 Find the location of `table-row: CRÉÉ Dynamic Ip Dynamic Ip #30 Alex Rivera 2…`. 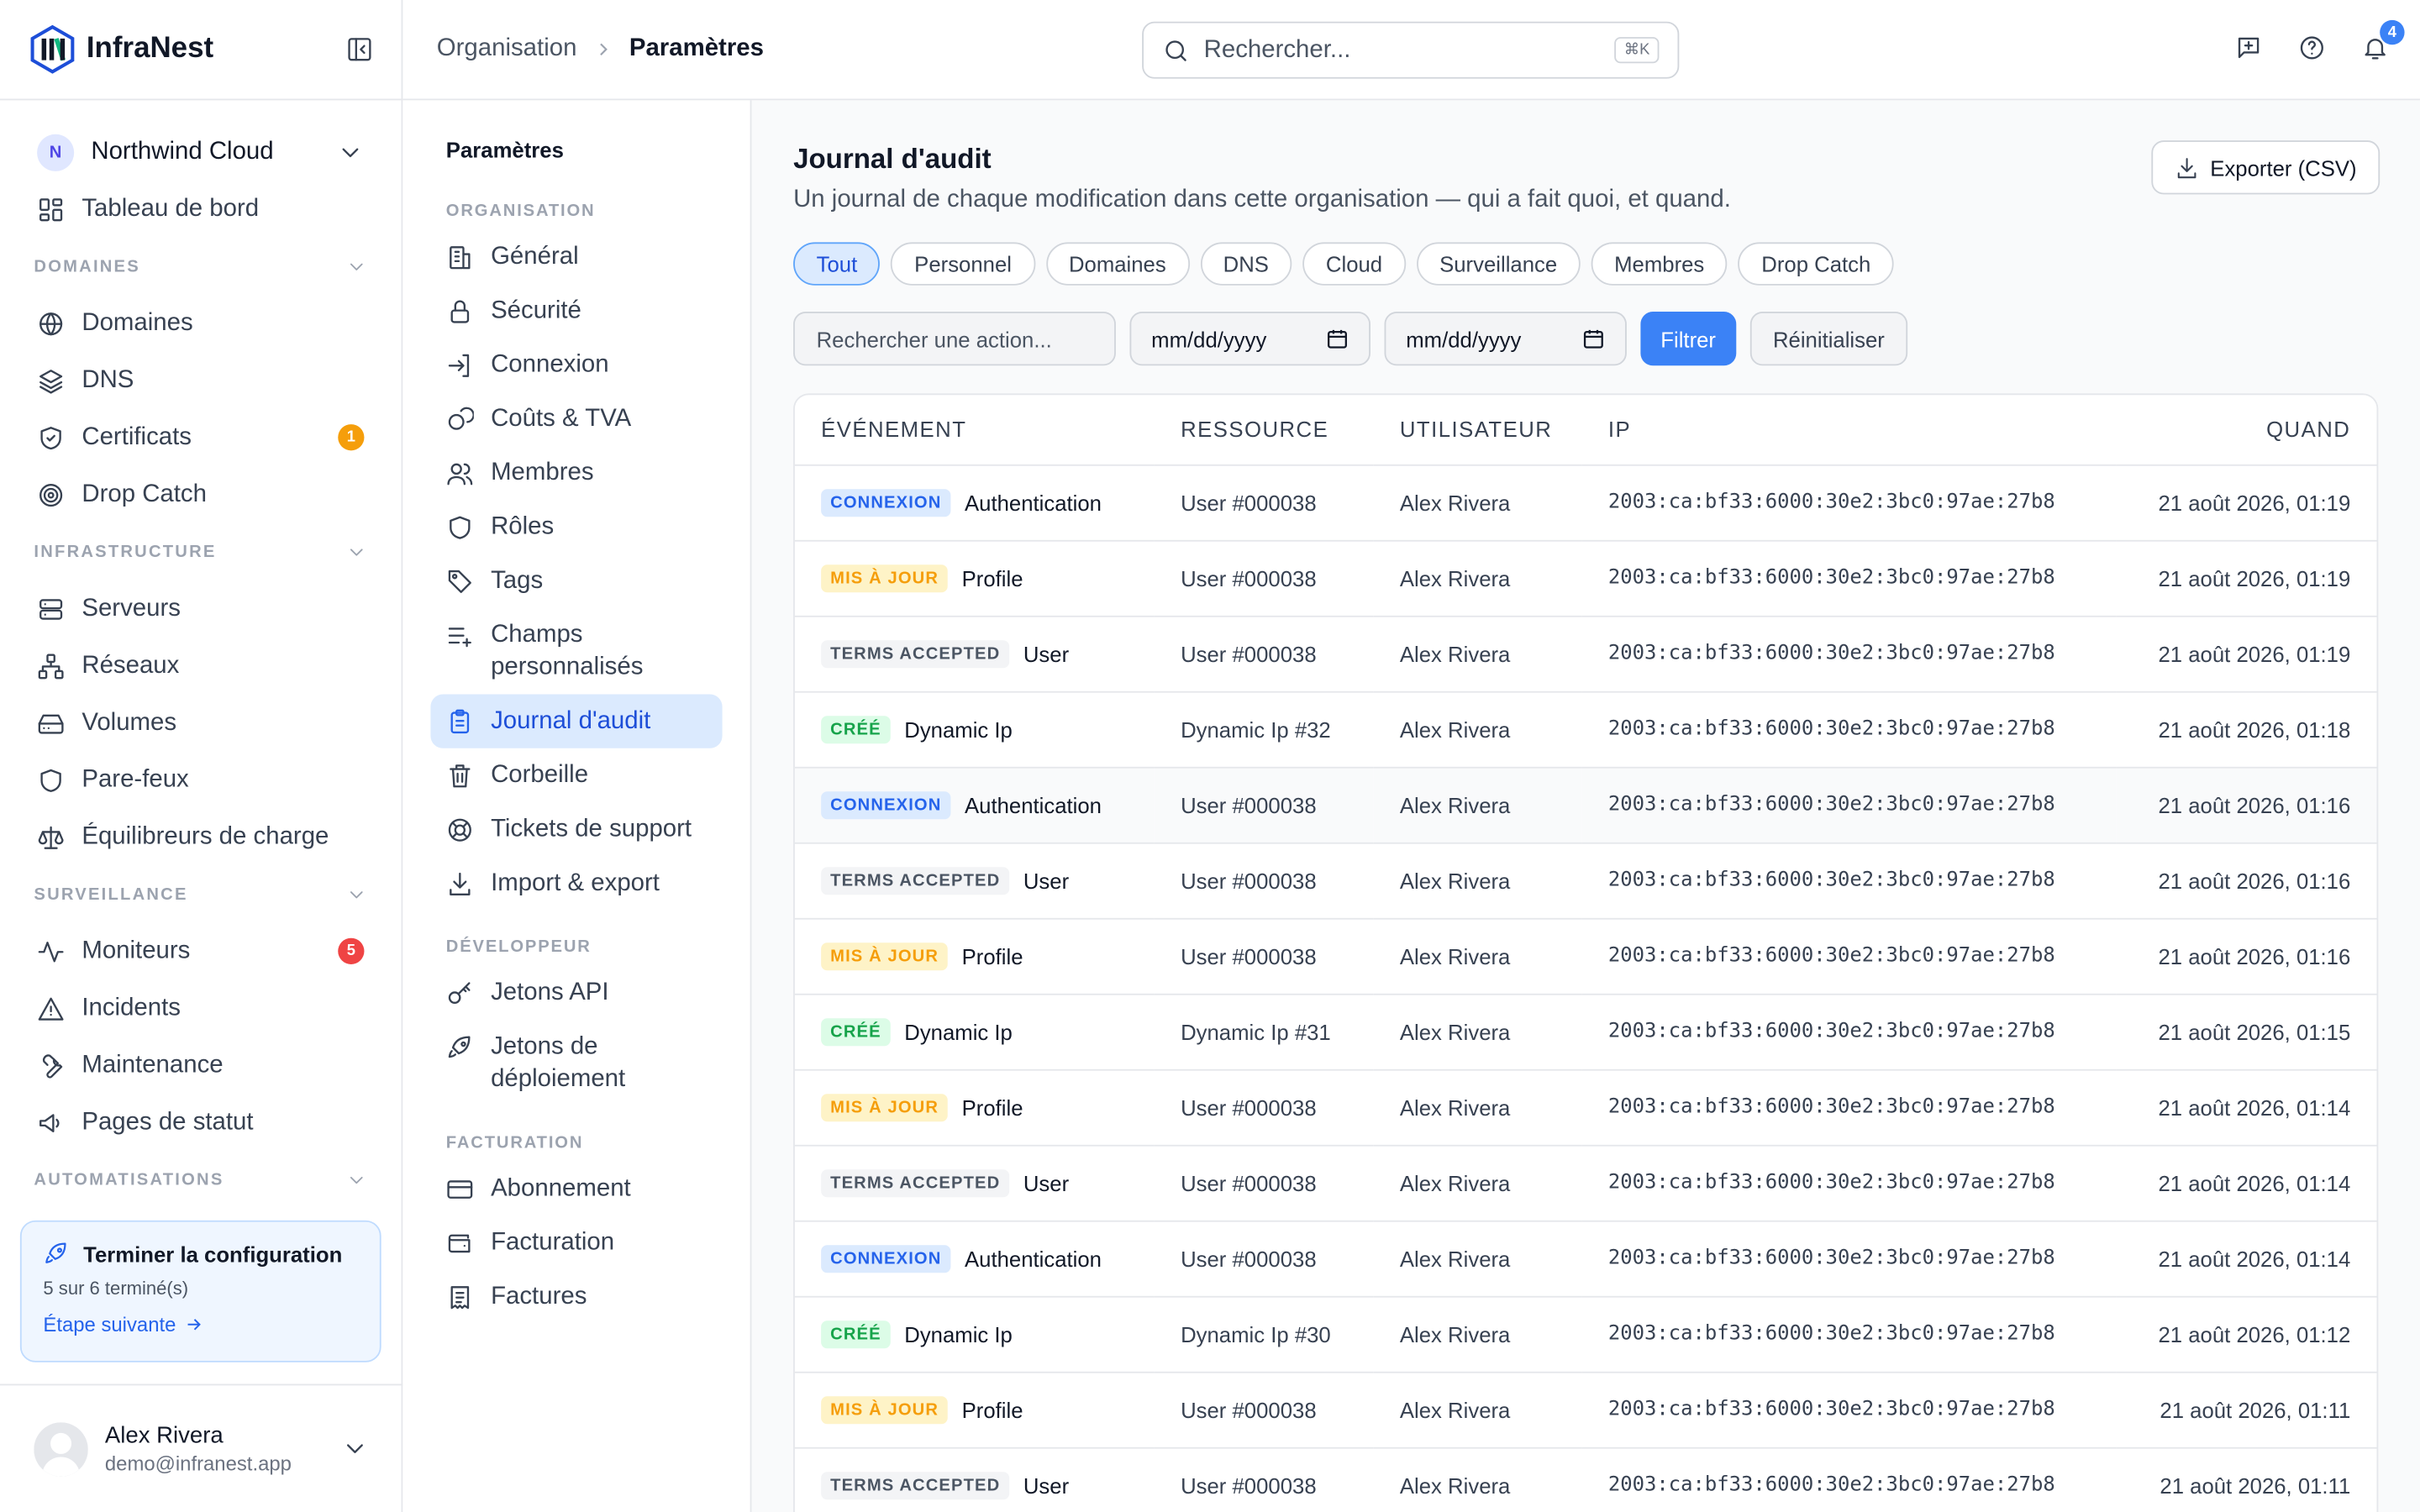

table-row: CRÉÉ Dynamic Ip Dynamic Ip #30 Alex Rivera 2… is located at coordinates (1586, 1334).